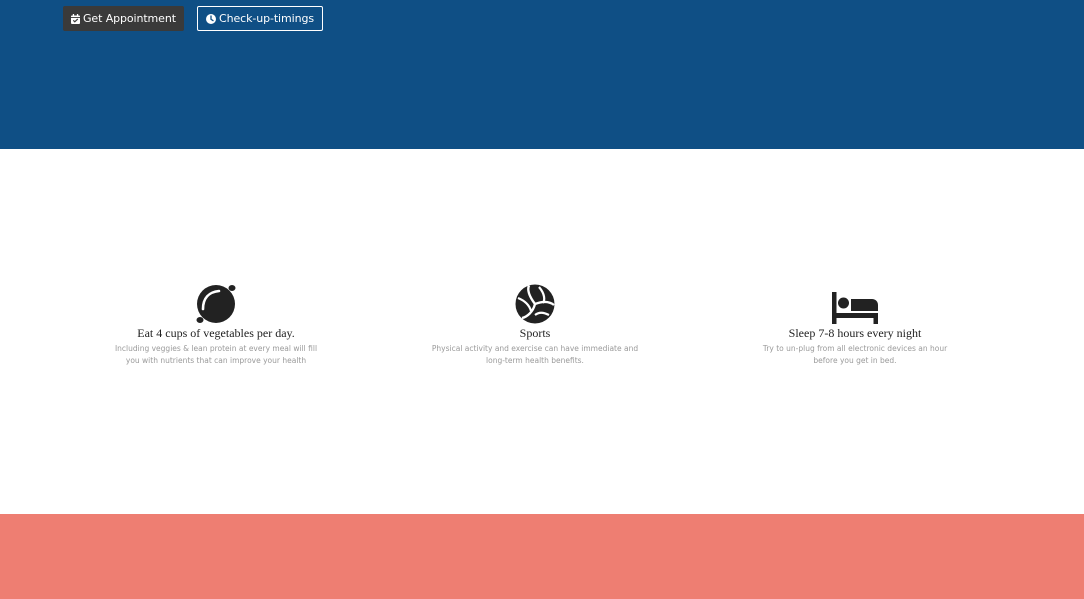 This screenshot has width=1084, height=599. Describe the element at coordinates (855, 333) in the screenshot. I see `feature-title: Sleep 7-8 hours every night` at that location.